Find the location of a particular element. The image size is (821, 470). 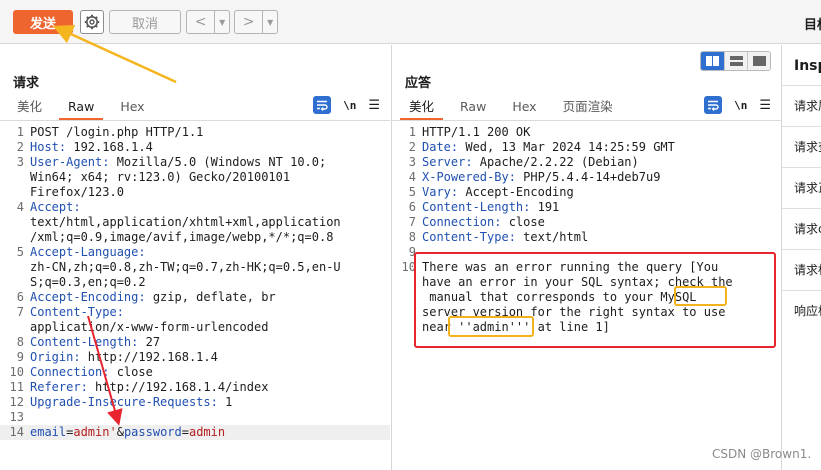

annotation-arrows is located at coordinates (114, 225).